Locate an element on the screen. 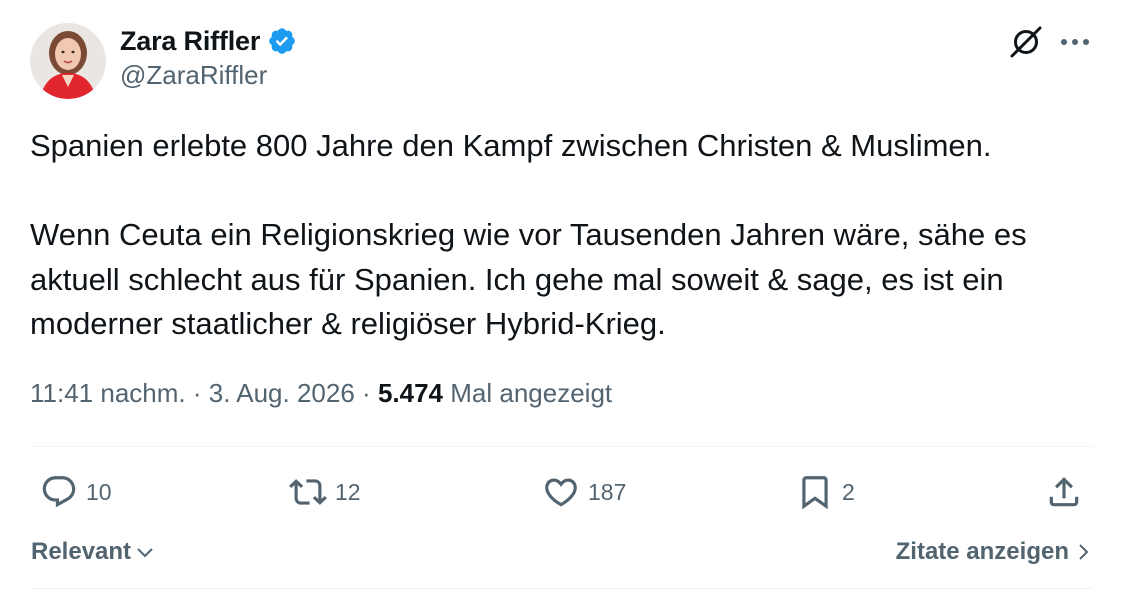 This screenshot has height=590, width=1123. author-names: Zara Riffler @ZaraRiffler is located at coordinates (208, 57).